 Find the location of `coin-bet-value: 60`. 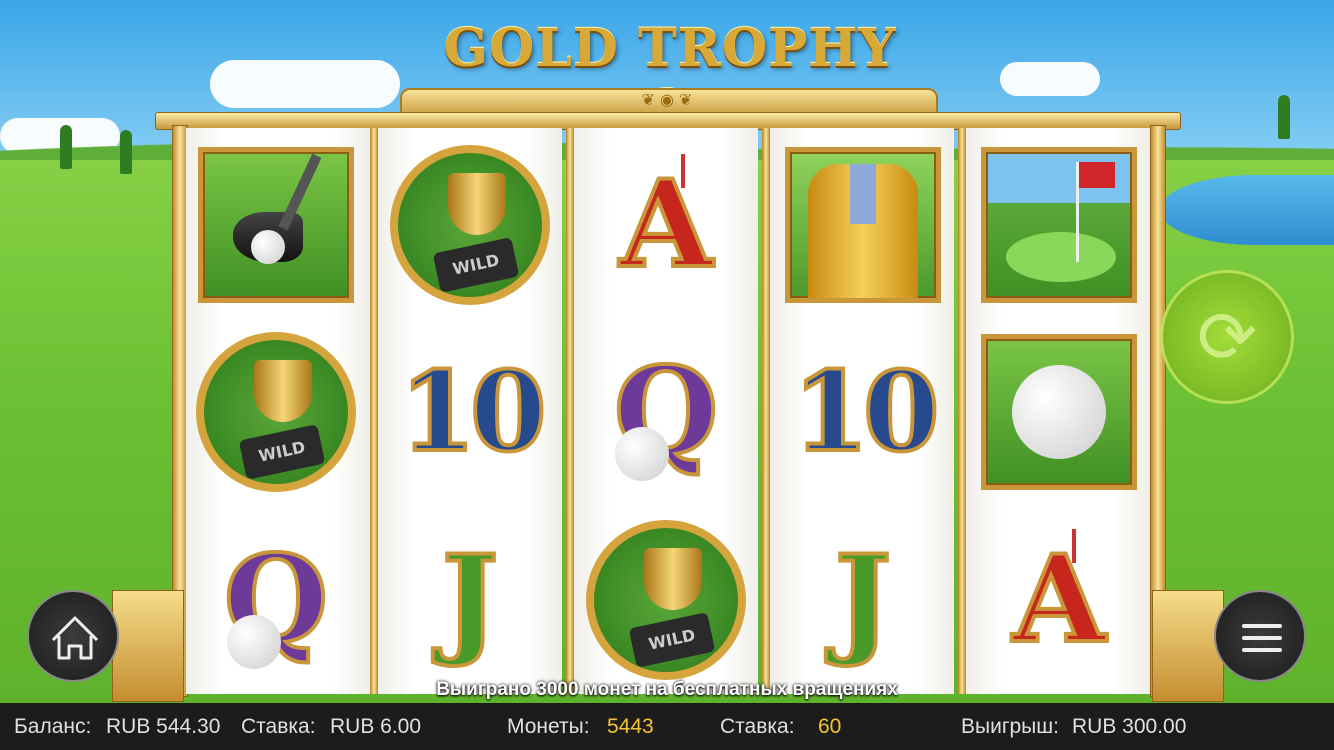

coin-bet-value: 60 is located at coordinates (830, 726).